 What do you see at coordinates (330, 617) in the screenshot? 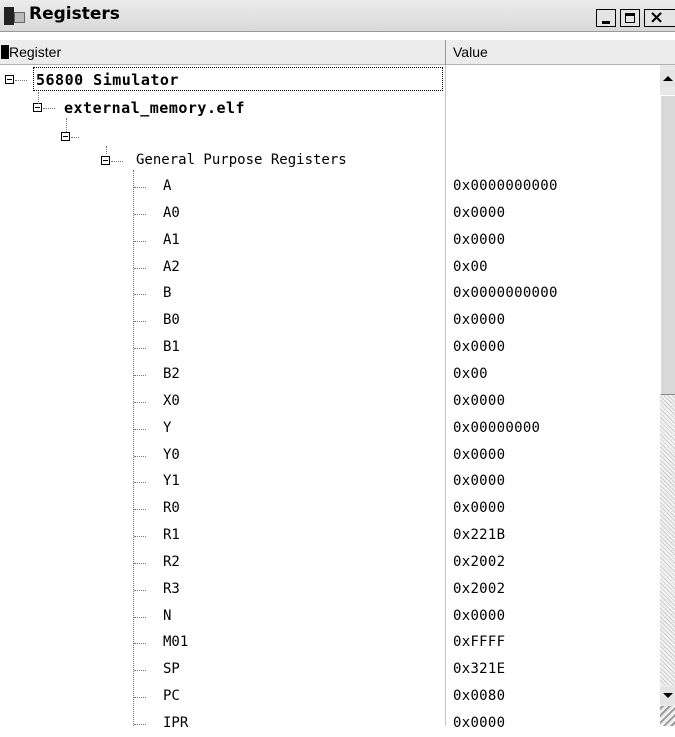
I see `register-row: N 0x0000` at bounding box center [330, 617].